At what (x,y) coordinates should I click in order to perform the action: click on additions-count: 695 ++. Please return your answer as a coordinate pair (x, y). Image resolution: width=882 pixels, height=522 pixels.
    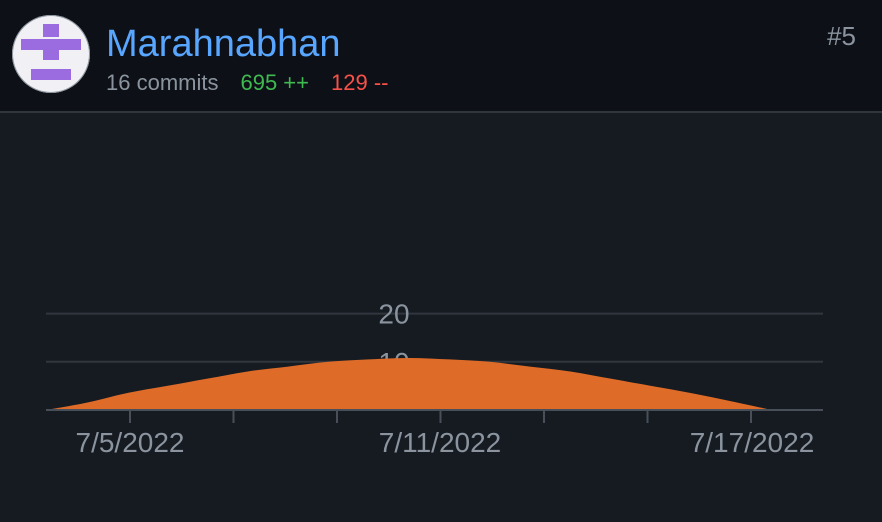
    Looking at the image, I should click on (274, 82).